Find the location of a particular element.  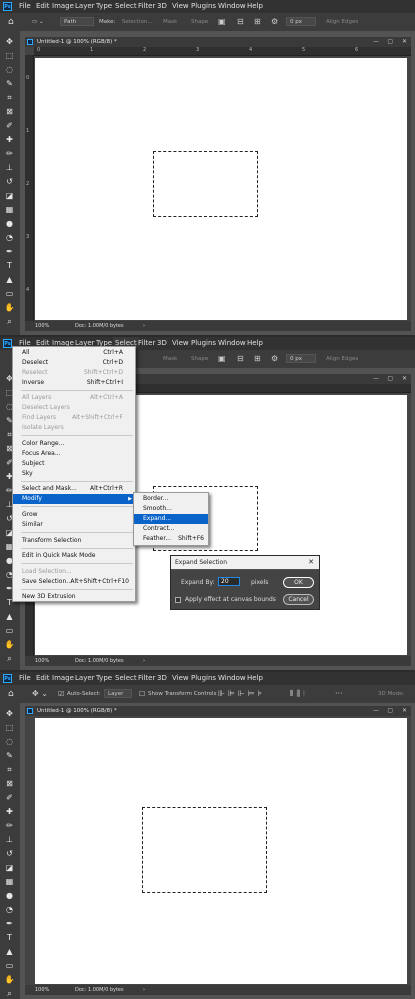

type-tool-icon: T is located at coordinates (9, 265).